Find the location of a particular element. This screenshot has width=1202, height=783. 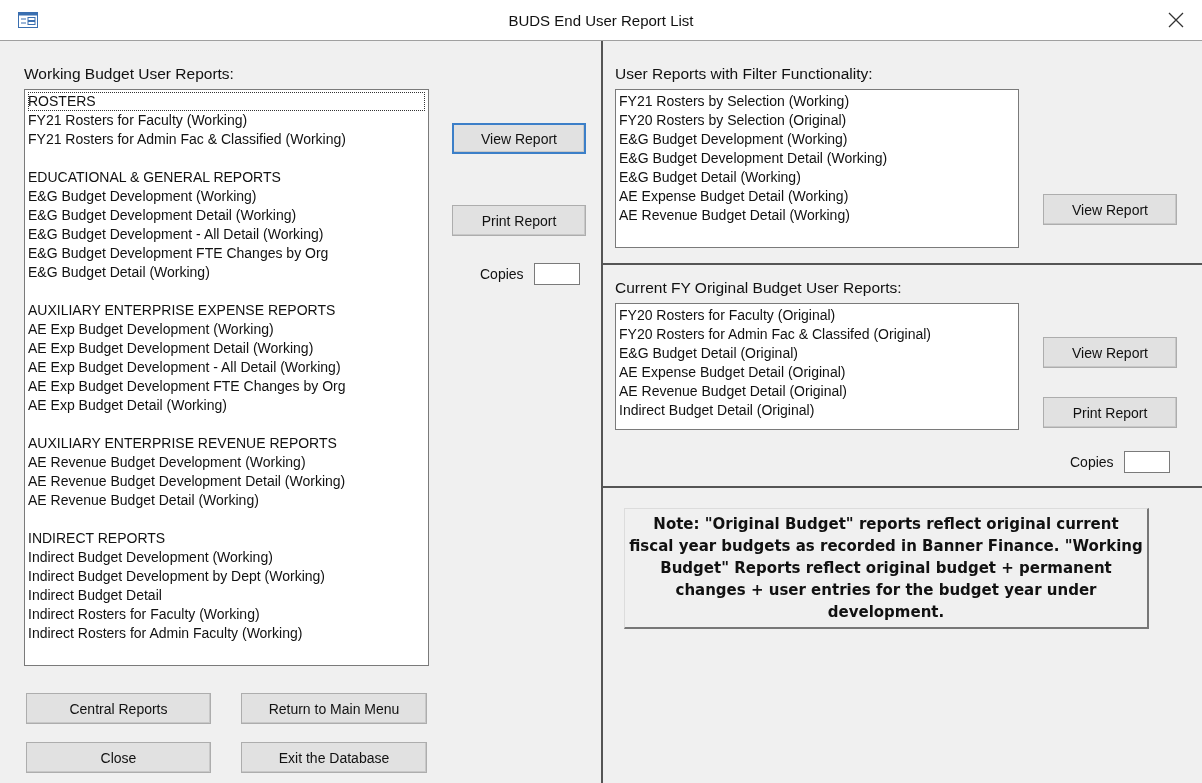

note-label: Note: "Original Budget" reports reflect original current fiscal year budgets as recorded in Banner Finance. "Working Budget" Reports reflect original budget + permanent changes + user entries for the budget year under development. is located at coordinates (886, 568).